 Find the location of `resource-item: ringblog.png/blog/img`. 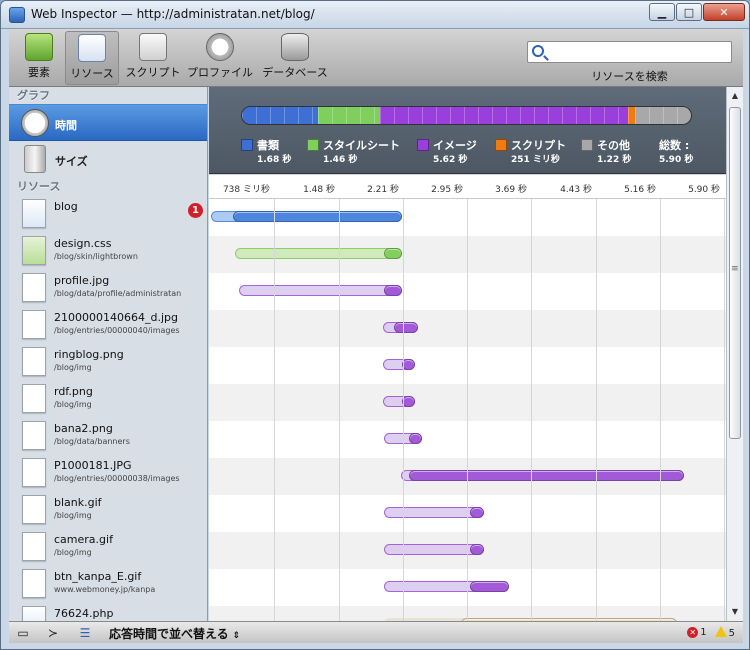

resource-item: ringblog.png/blog/img is located at coordinates (108, 361).